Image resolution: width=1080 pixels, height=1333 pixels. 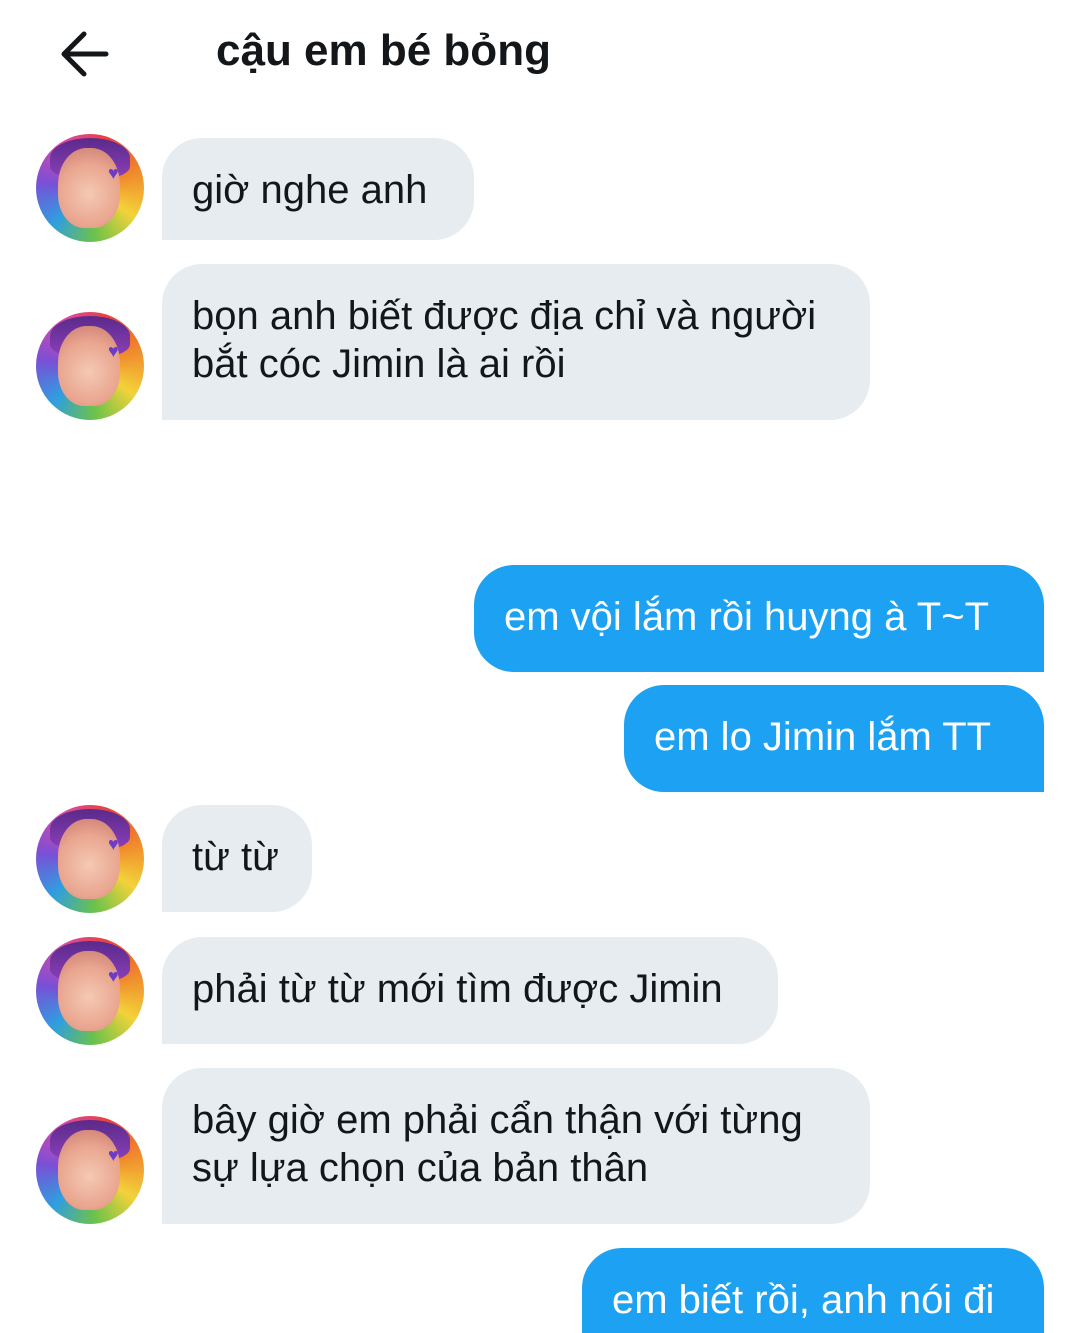 What do you see at coordinates (759, 618) in the screenshot?
I see `message-bubble-sent: em vội lắm rồi huyng à T~T` at bounding box center [759, 618].